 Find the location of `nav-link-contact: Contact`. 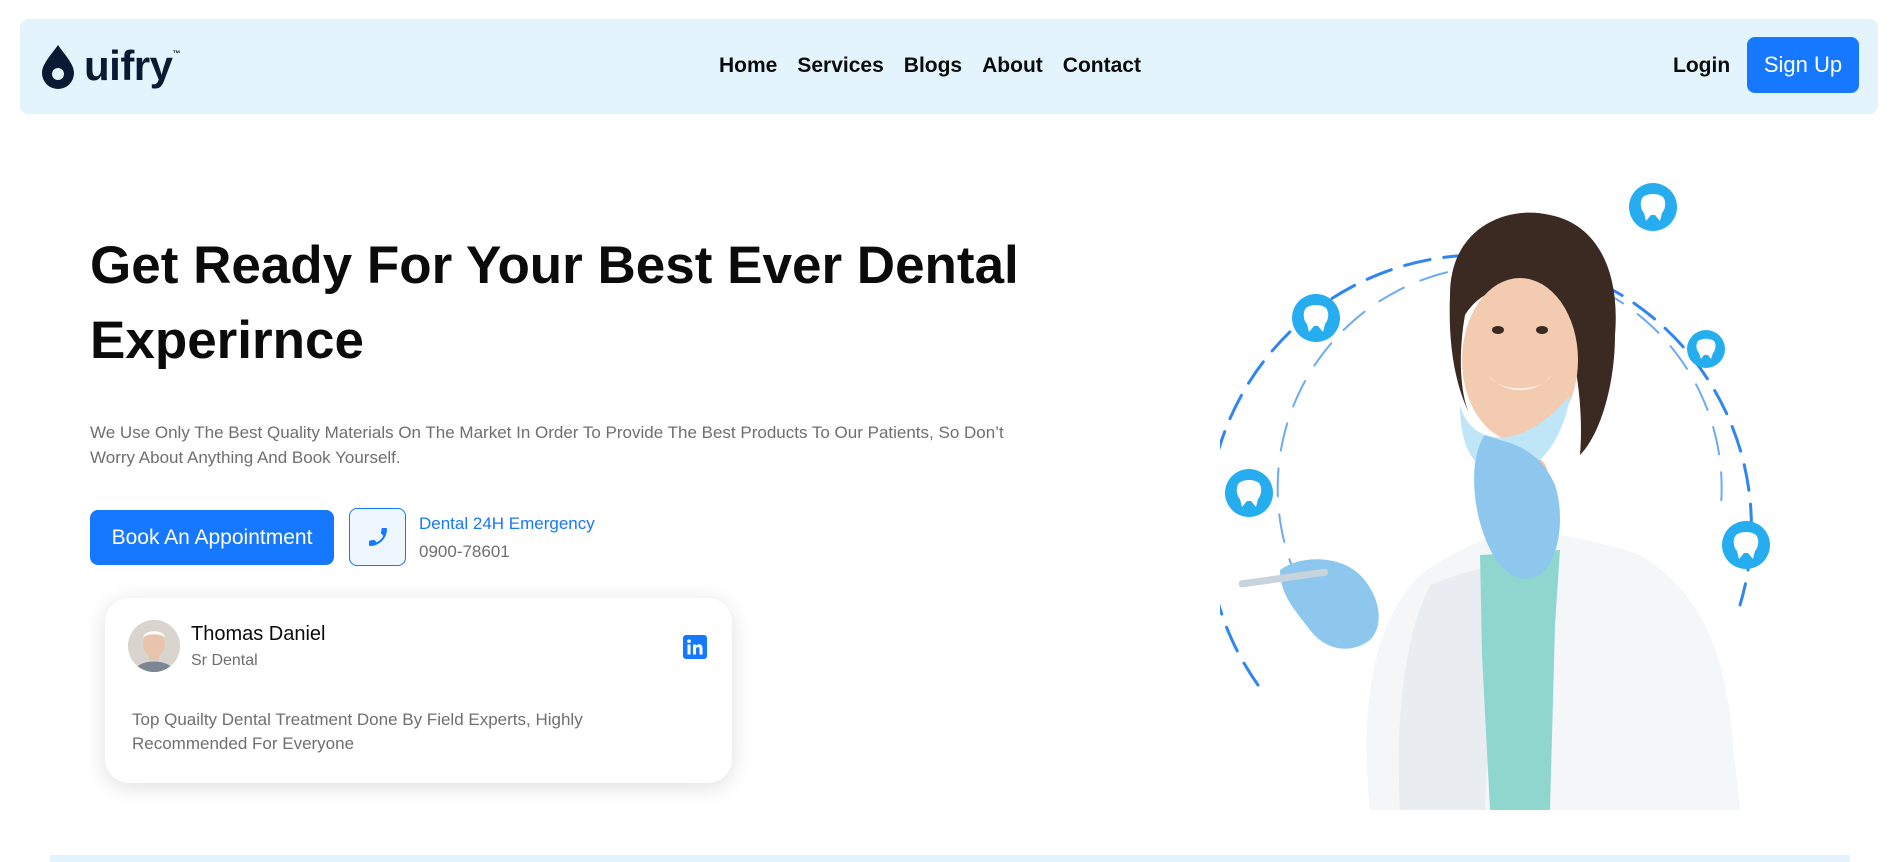

nav-link-contact: Contact is located at coordinates (1102, 66).